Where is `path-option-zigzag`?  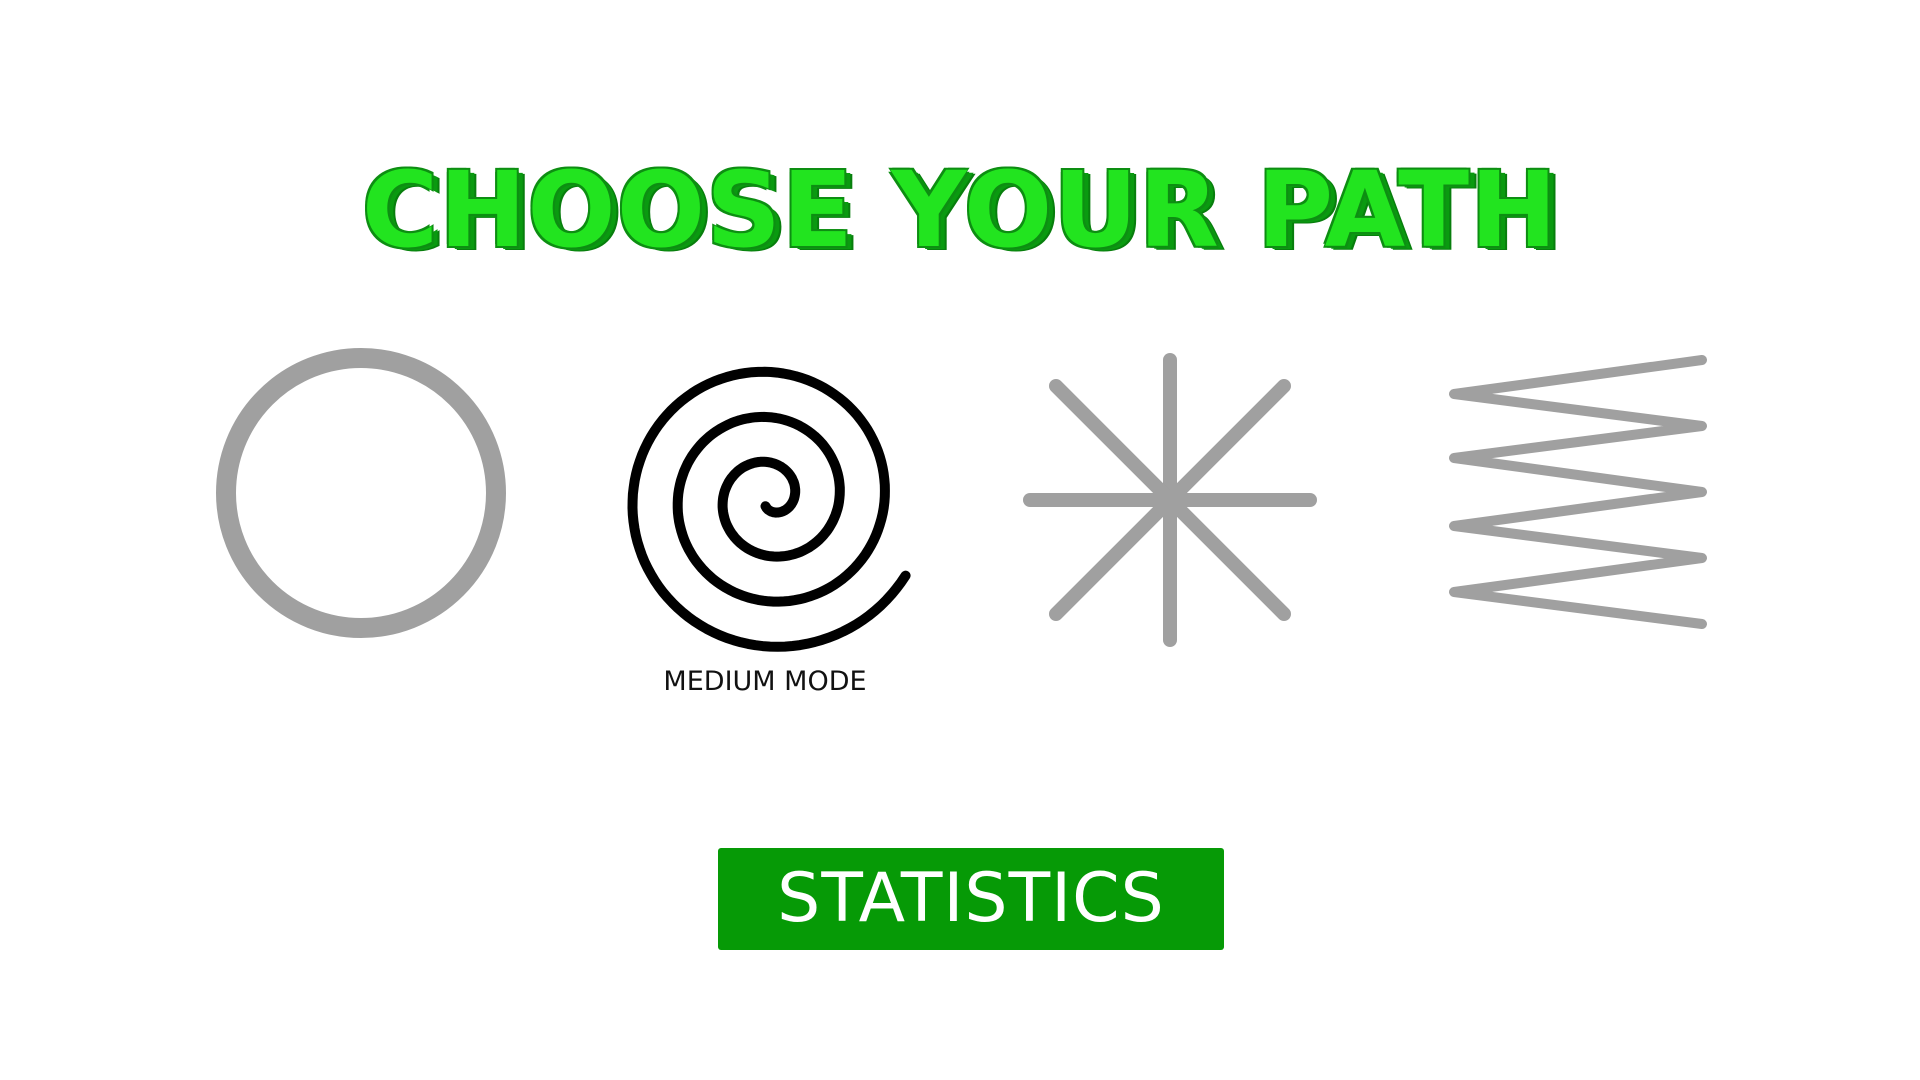 path-option-zigzag is located at coordinates (1590, 500).